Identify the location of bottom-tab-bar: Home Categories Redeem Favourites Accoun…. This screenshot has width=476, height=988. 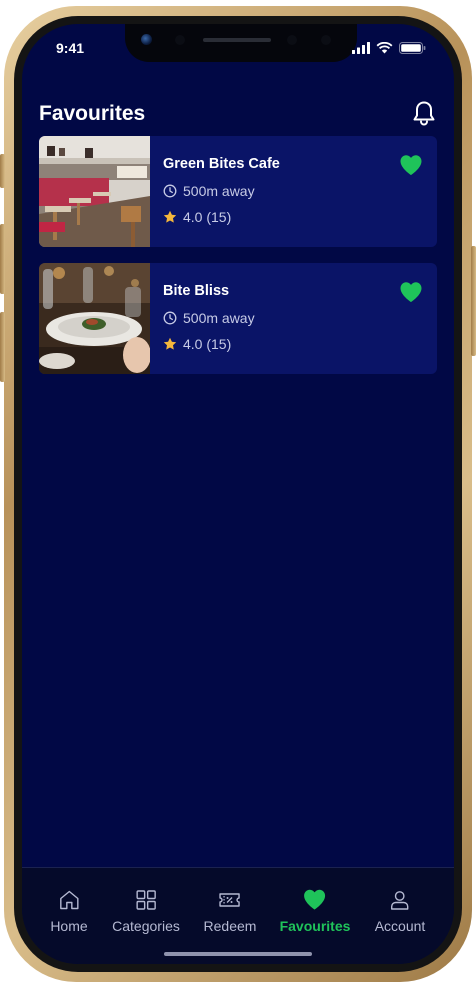
(238, 915).